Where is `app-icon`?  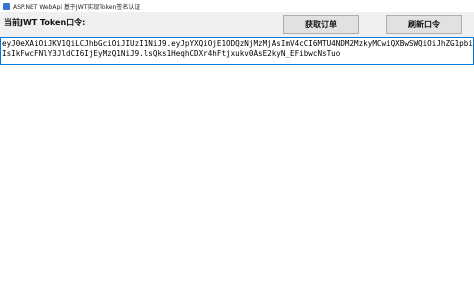
app-icon is located at coordinates (6, 6).